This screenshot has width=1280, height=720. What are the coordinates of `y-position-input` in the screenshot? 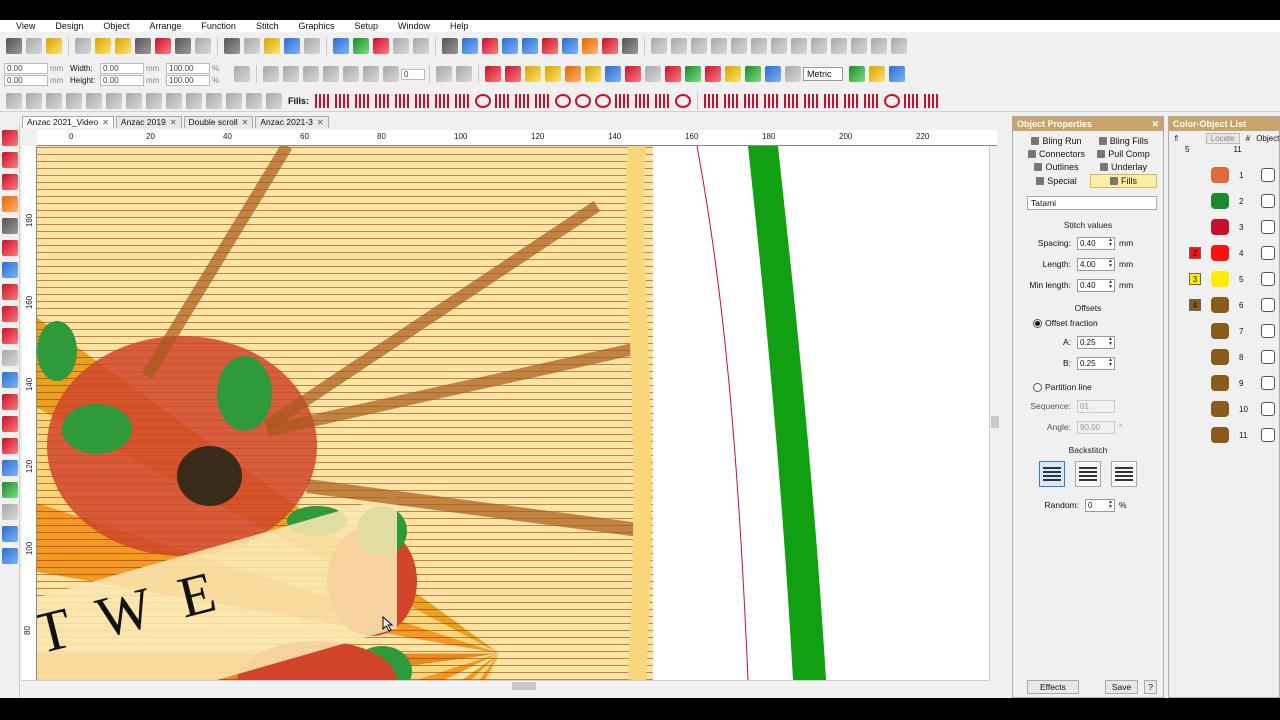 It's located at (26, 80).